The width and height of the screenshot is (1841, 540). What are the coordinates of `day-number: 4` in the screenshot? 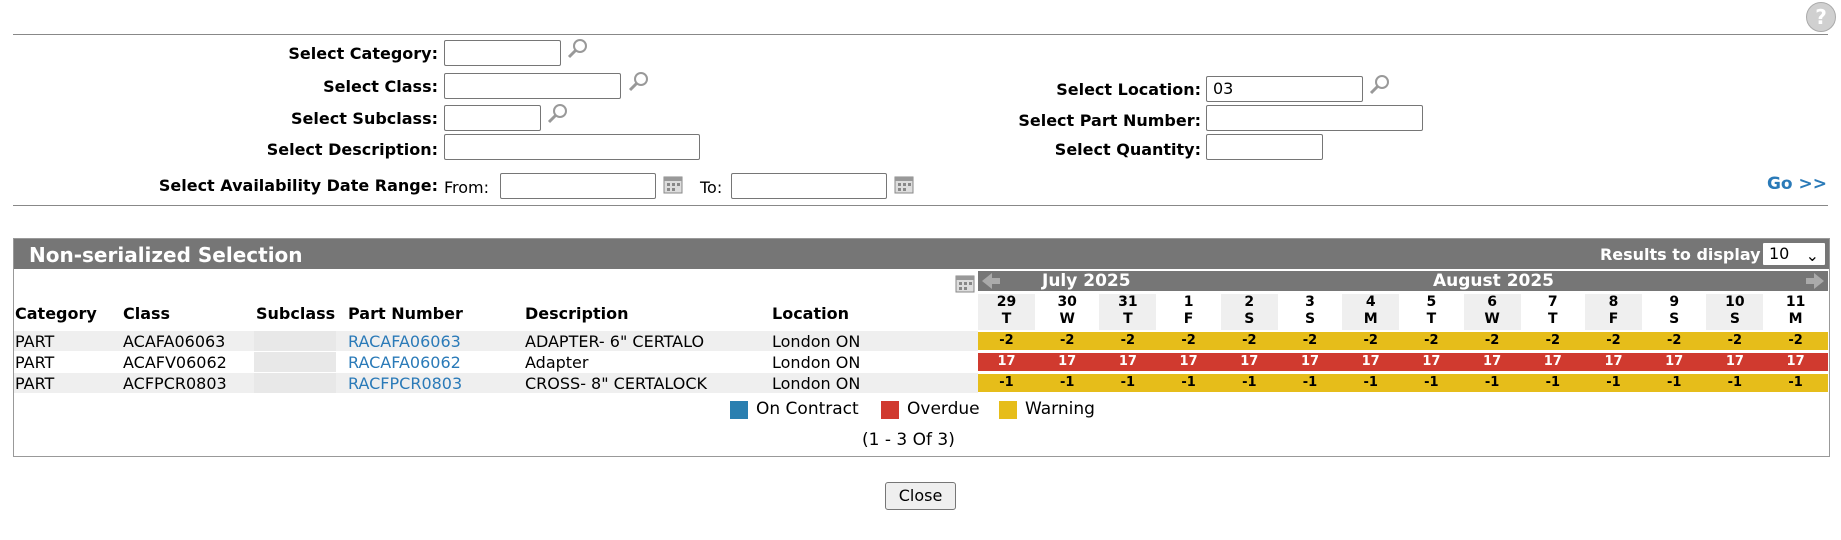 It's located at (1370, 302).